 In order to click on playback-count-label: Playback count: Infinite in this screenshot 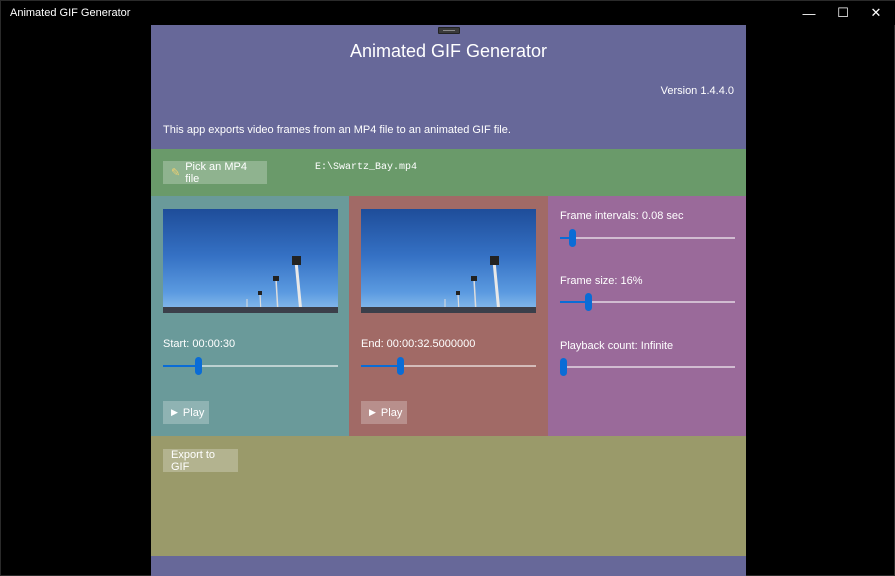, I will do `click(617, 346)`.